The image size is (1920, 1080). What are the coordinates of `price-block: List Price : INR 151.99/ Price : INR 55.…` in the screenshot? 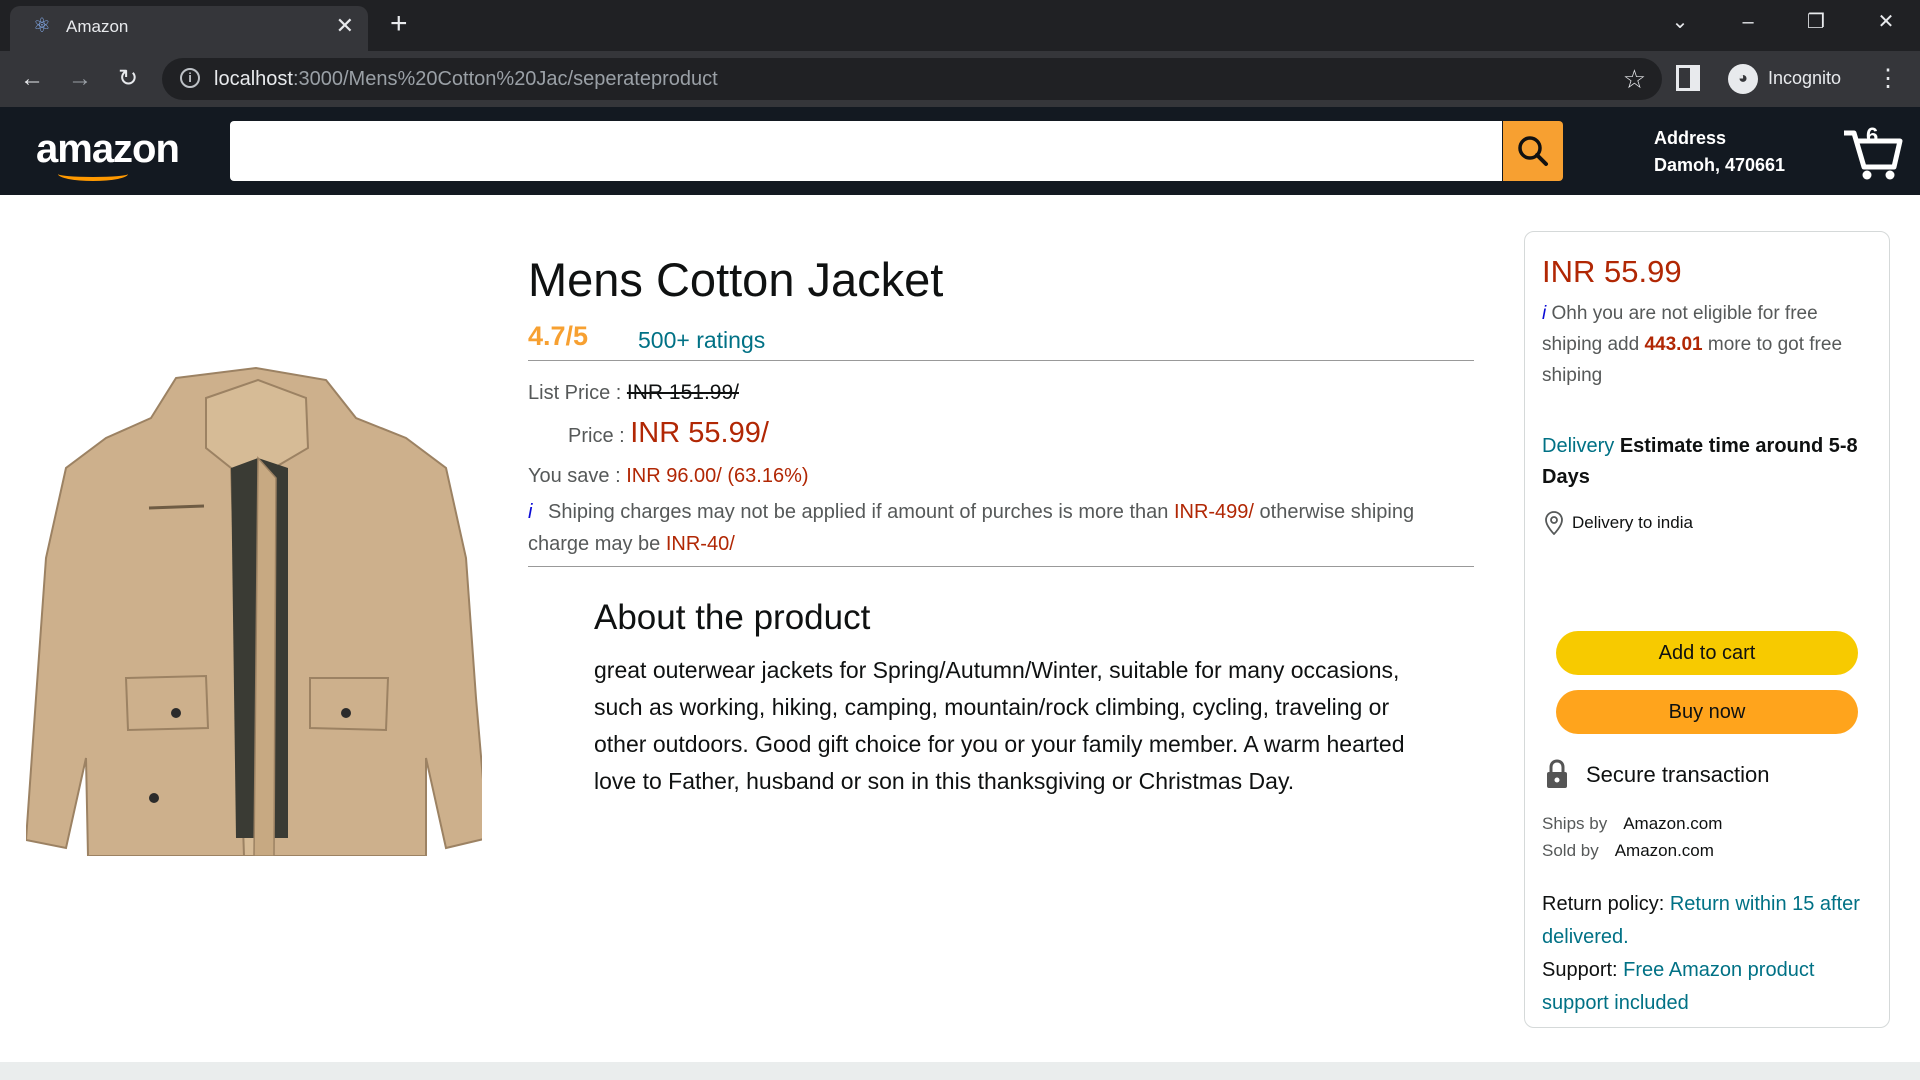 It's located at (1001, 428).